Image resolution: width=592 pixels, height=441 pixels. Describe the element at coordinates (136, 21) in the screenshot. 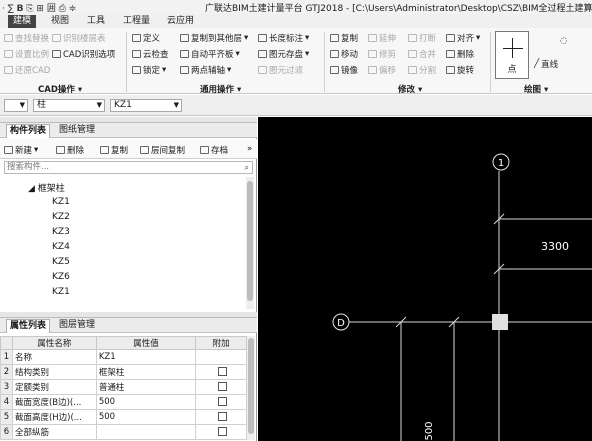

I see `tab-quantities: 工程量` at that location.